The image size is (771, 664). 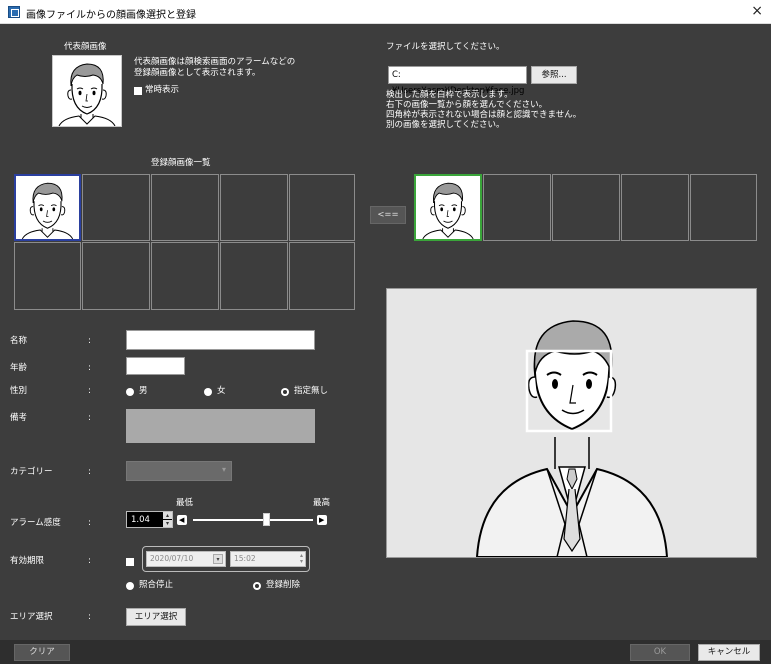 What do you see at coordinates (301, 559) in the screenshot?
I see `time-spinner-icon: ▴ ▾` at bounding box center [301, 559].